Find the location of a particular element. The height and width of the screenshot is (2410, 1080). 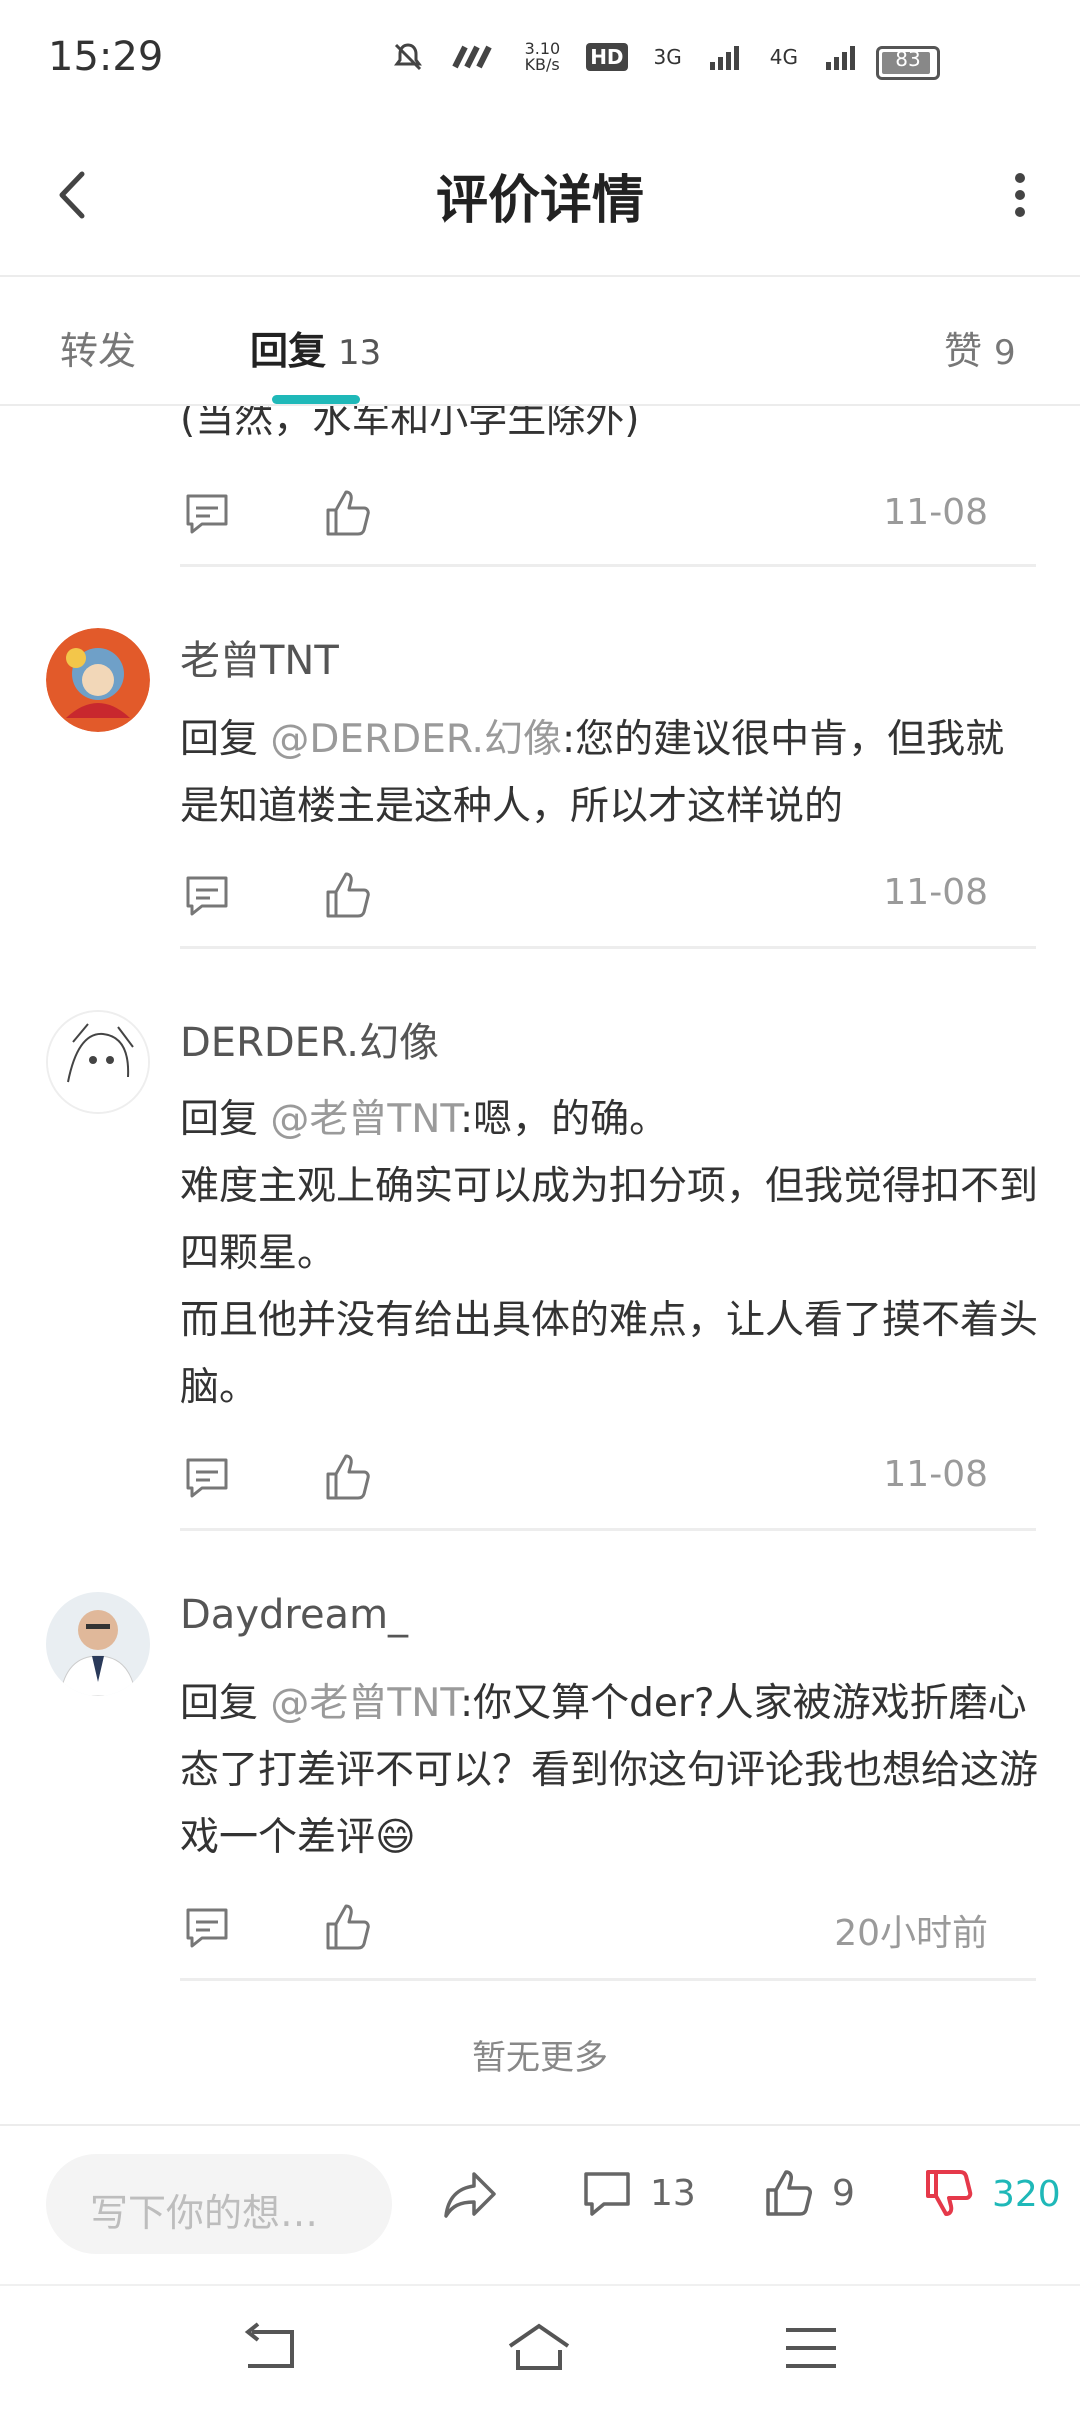

tab-likes: 赞9 is located at coordinates (980, 347).